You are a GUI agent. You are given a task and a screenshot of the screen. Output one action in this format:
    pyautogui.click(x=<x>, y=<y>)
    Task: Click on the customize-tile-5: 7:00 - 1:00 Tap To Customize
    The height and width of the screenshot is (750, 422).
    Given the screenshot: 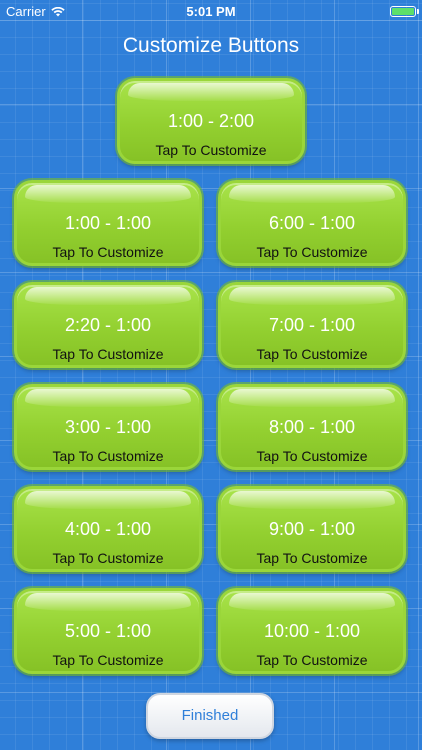 What is the action you would take?
    pyautogui.click(x=312, y=325)
    